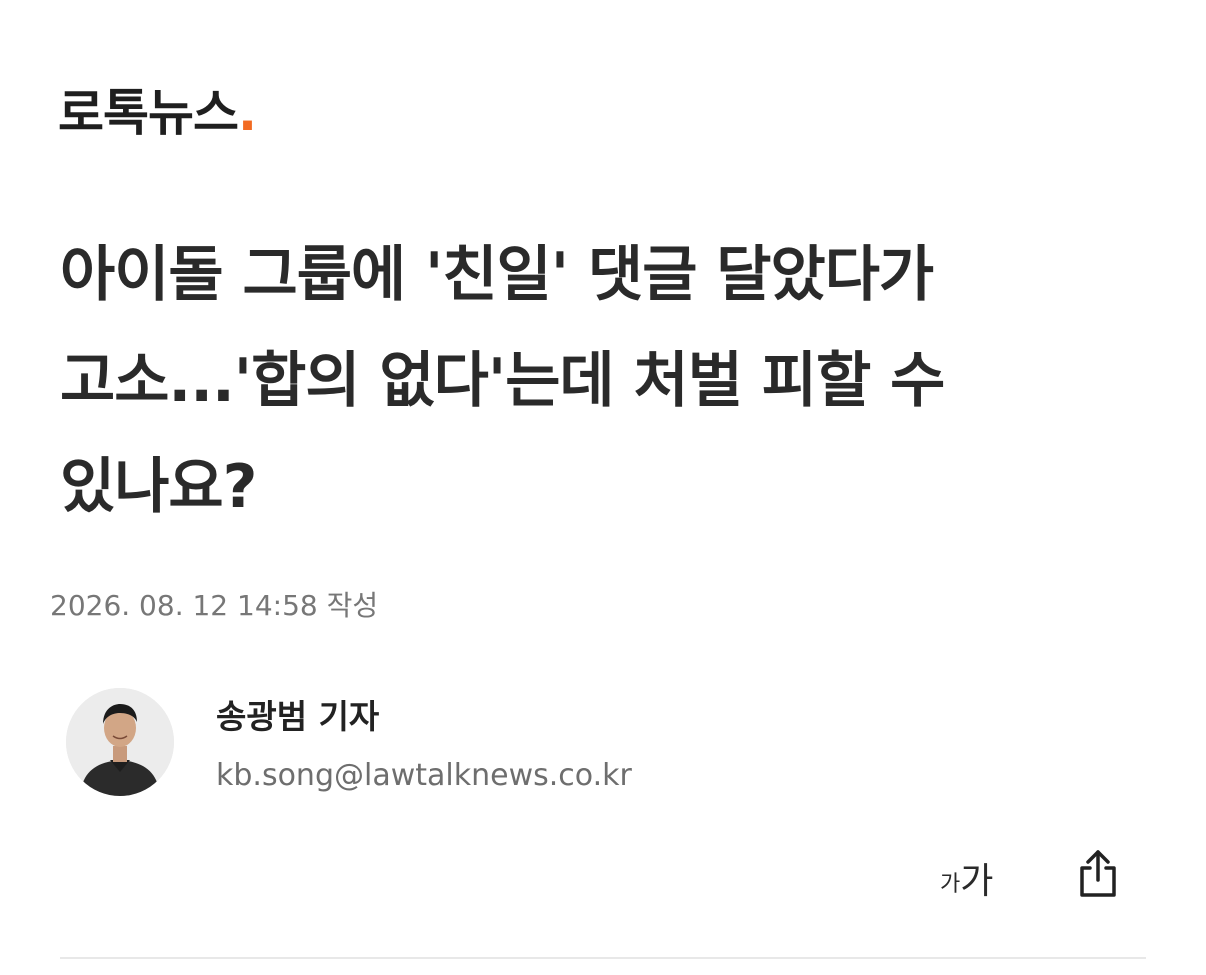 Image resolution: width=1206 pixels, height=975 pixels. What do you see at coordinates (977, 881) in the screenshot?
I see `font-size-large-label: 가` at bounding box center [977, 881].